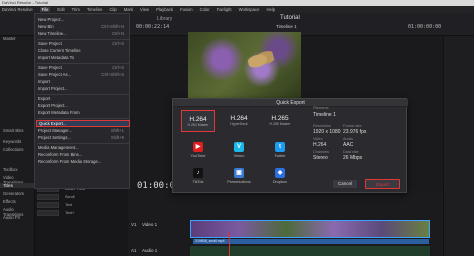  Describe the element at coordinates (425, 27) in the screenshot. I see `record-timecode: 01:00:00:00` at that location.